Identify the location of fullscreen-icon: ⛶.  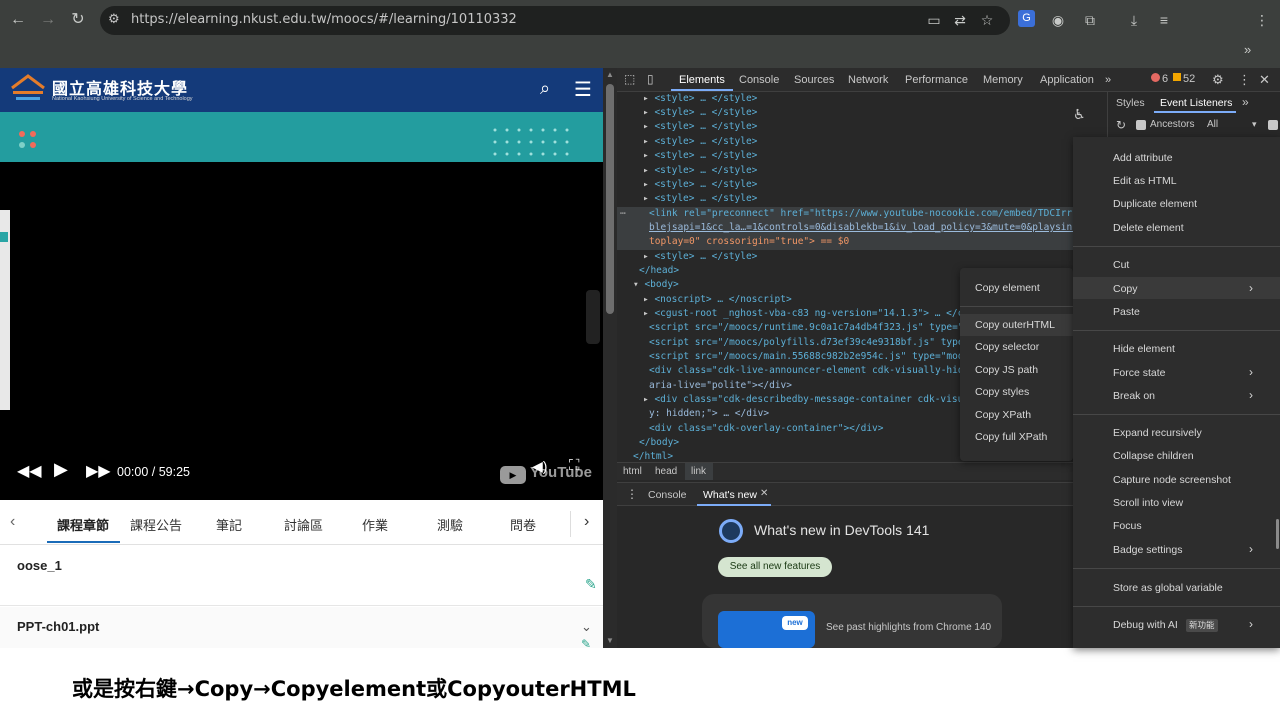
(574, 465).